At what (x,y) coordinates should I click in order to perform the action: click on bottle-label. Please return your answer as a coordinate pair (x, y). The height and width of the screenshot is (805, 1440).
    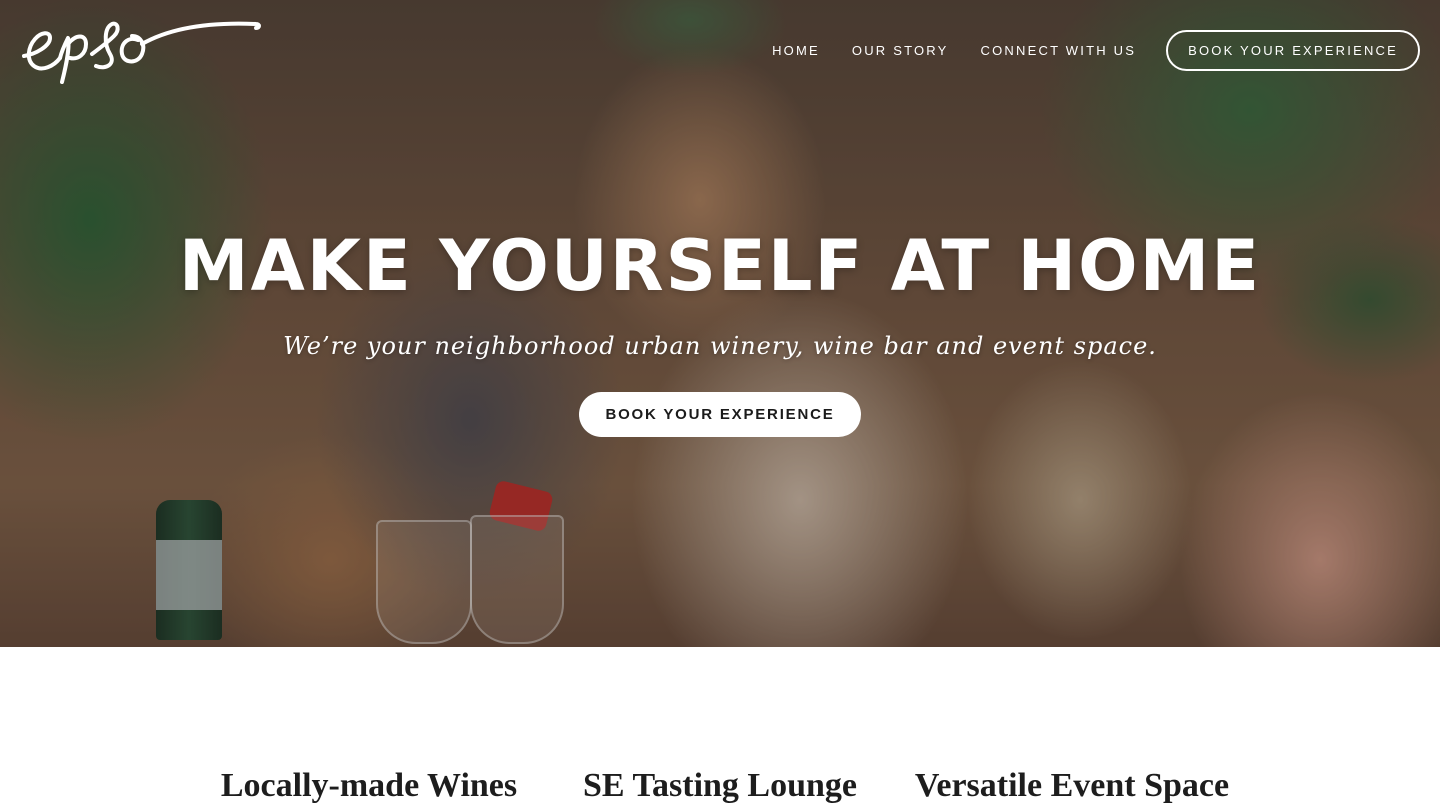
    Looking at the image, I should click on (189, 575).